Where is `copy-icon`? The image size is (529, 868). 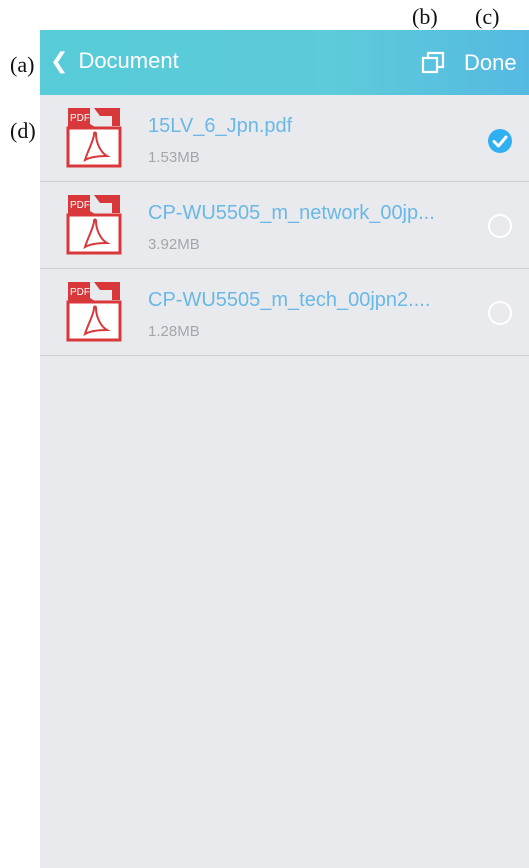
copy-icon is located at coordinates (433, 63).